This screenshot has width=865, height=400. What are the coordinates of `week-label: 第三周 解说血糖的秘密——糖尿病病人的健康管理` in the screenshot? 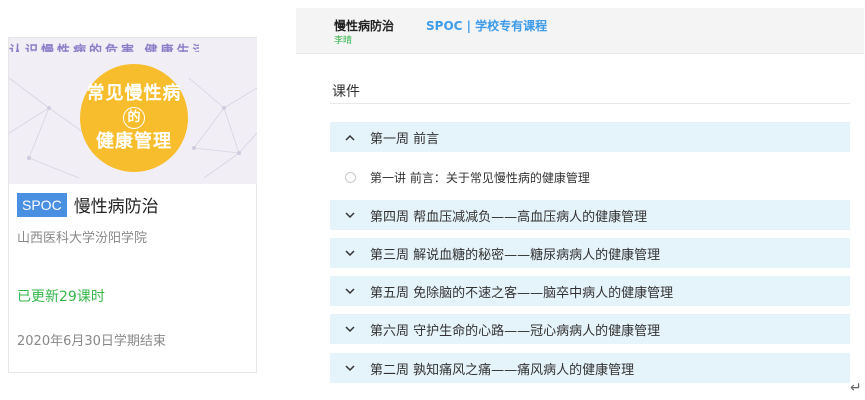 It's located at (515, 255).